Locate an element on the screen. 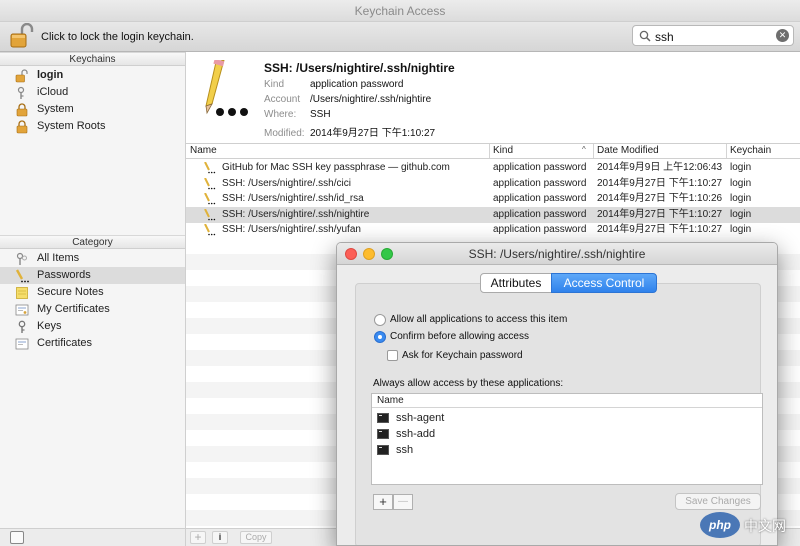 Image resolution: width=800 pixels, height=546 pixels. window-title: Keychain Access is located at coordinates (400, 11).